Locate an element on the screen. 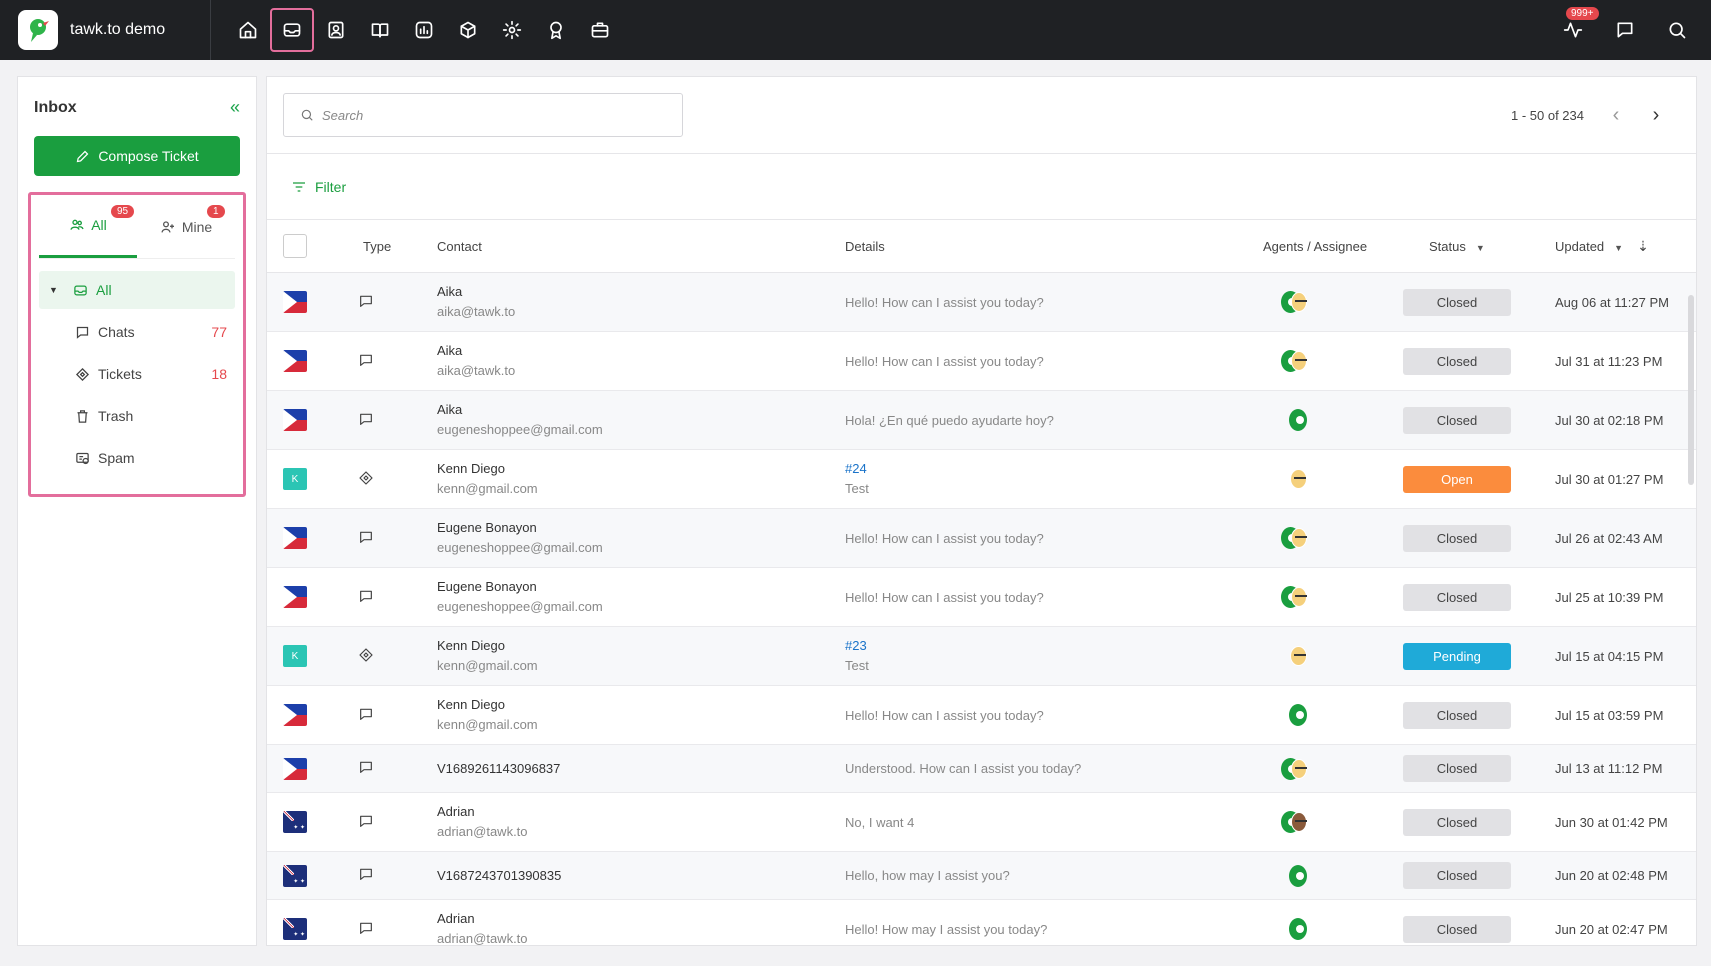  select-all-checkbox is located at coordinates (295, 246).